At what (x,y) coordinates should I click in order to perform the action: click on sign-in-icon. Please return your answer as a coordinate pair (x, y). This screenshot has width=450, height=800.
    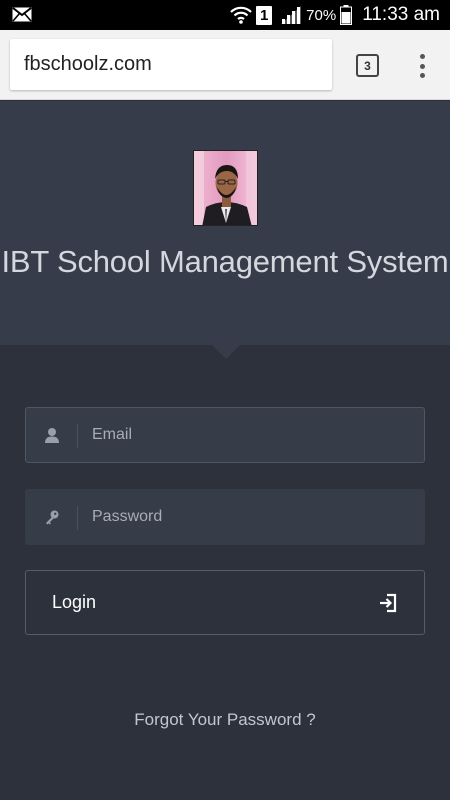
    Looking at the image, I should click on (388, 602).